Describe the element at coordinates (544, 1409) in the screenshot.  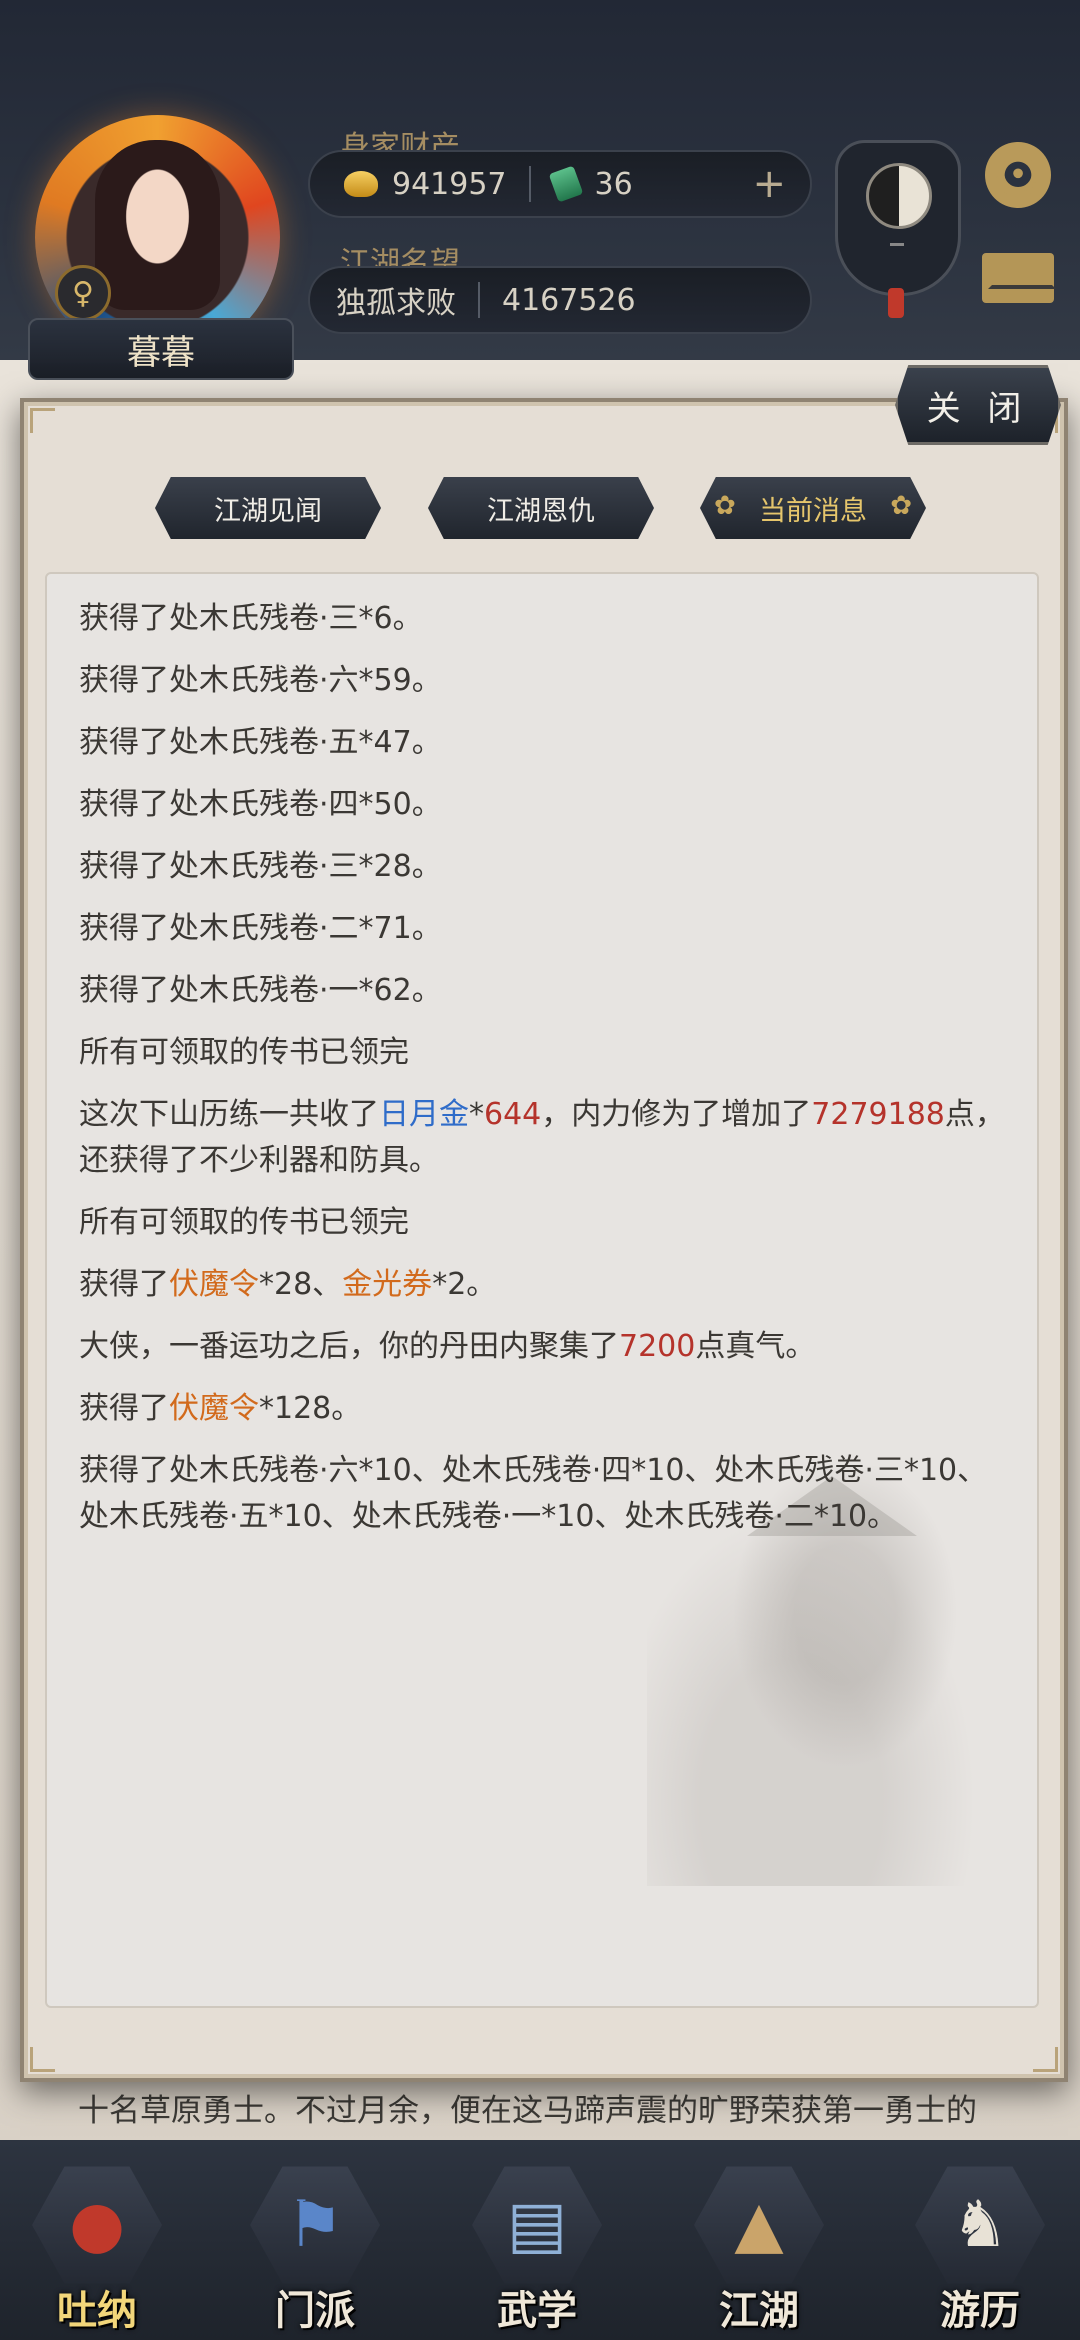
I see `message-item: 获得了伏魔令*128。` at that location.